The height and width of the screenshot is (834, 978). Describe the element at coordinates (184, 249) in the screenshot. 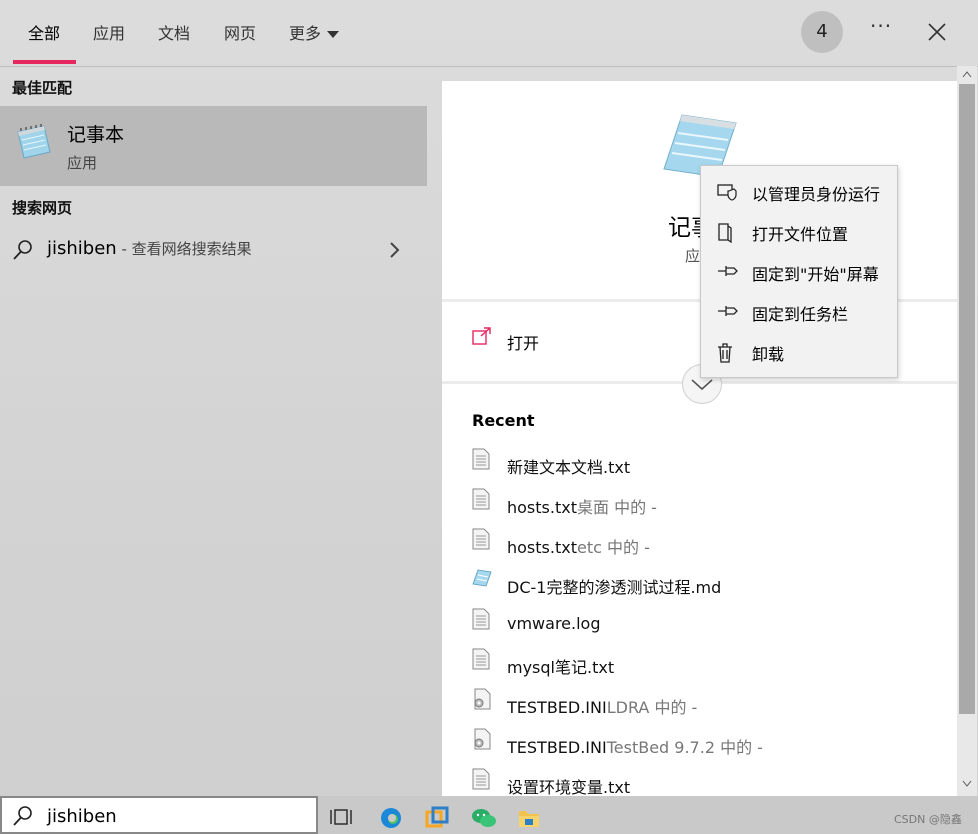

I see `web-result-suffix: - 查看网络搜索结果` at that location.